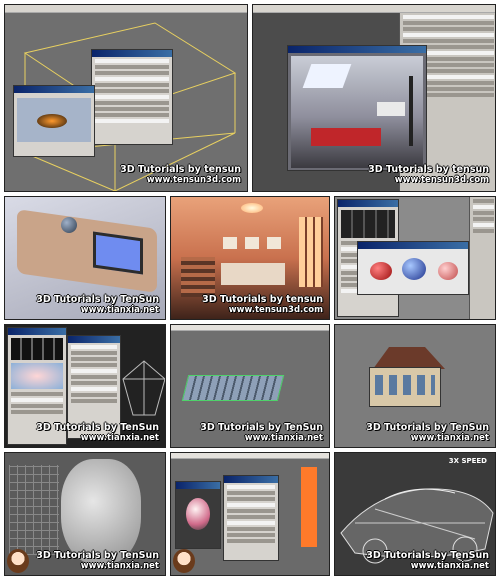 Image resolution: width=500 pixels, height=580 pixels. Describe the element at coordinates (409, 358) in the screenshot. I see `house-roof` at that location.